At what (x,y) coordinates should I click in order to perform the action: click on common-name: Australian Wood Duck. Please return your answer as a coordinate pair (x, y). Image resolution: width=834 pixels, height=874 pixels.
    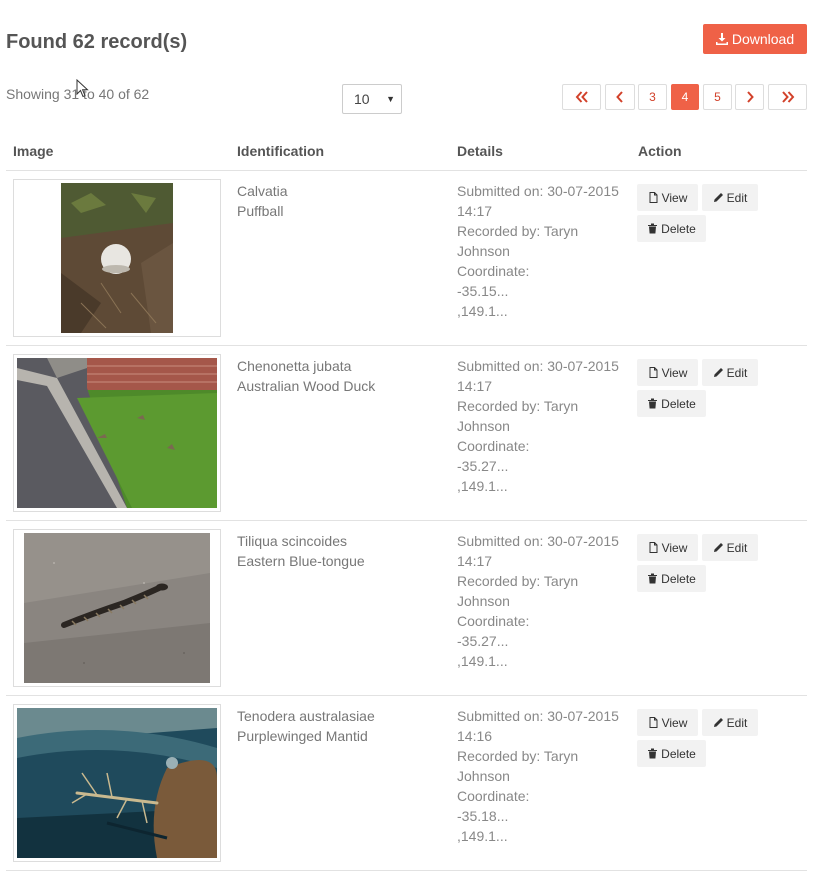
    Looking at the image, I should click on (306, 386).